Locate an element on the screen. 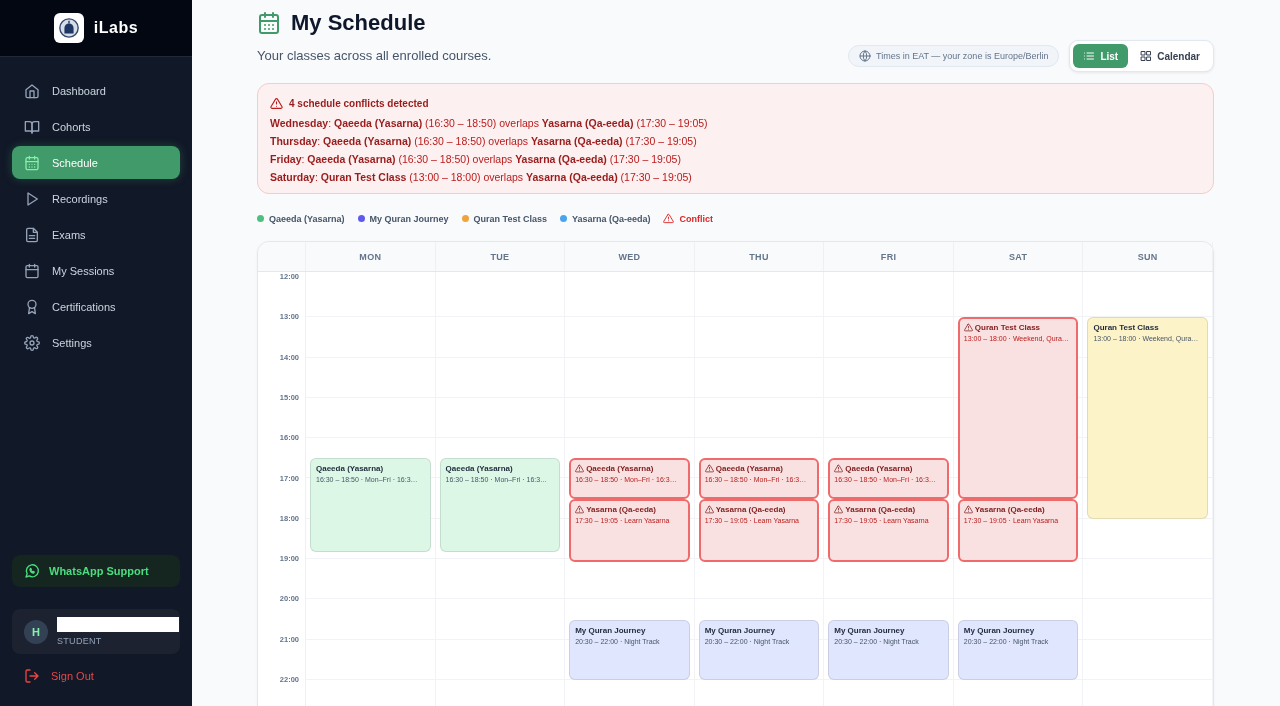 This screenshot has height=706, width=1280. conflict-line: Thursday: Qaeeda (Yasarna) (16:30 – 18:50) overlaps Yasarna (Qa-eeda) (17:30 – 19:05) is located at coordinates (484, 141).